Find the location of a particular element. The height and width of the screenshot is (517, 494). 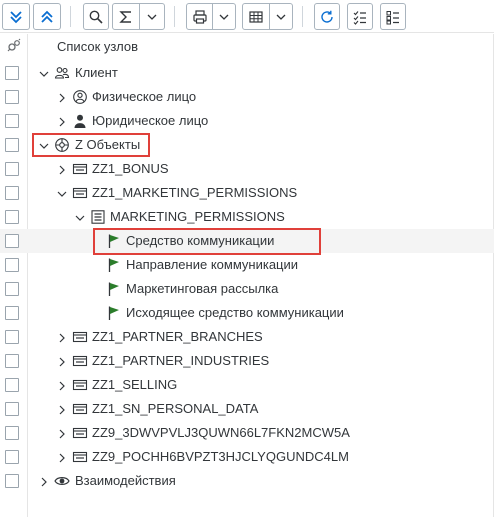

deselect-all-button is located at coordinates (393, 16).